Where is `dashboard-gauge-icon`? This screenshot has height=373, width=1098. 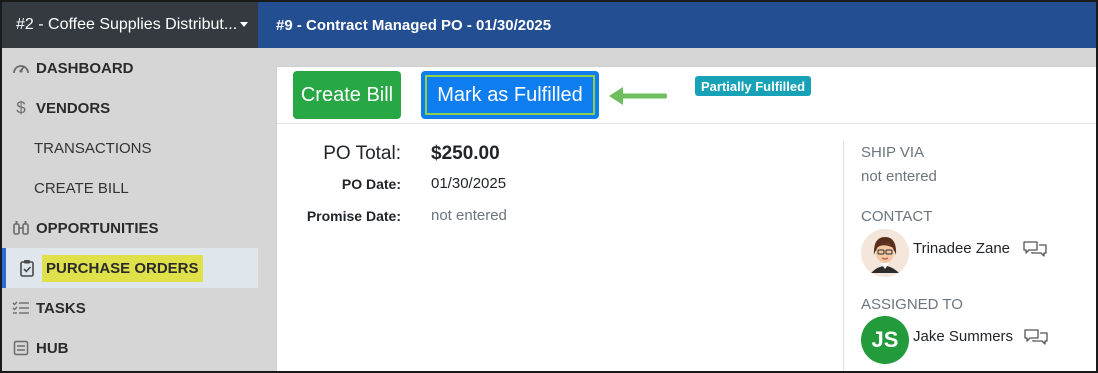
dashboard-gauge-icon is located at coordinates (21, 68).